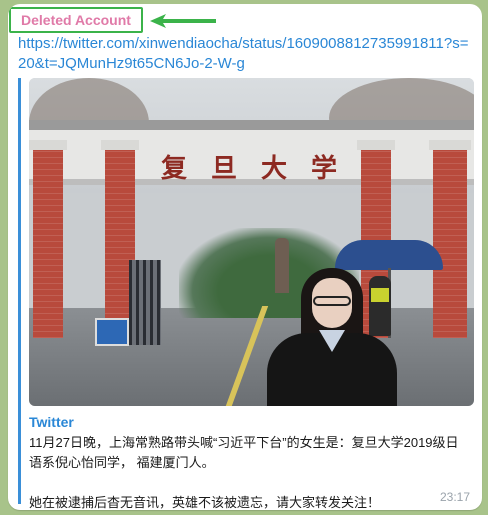  Describe the element at coordinates (274, 169) in the screenshot. I see `gate-char: 大` at that location.